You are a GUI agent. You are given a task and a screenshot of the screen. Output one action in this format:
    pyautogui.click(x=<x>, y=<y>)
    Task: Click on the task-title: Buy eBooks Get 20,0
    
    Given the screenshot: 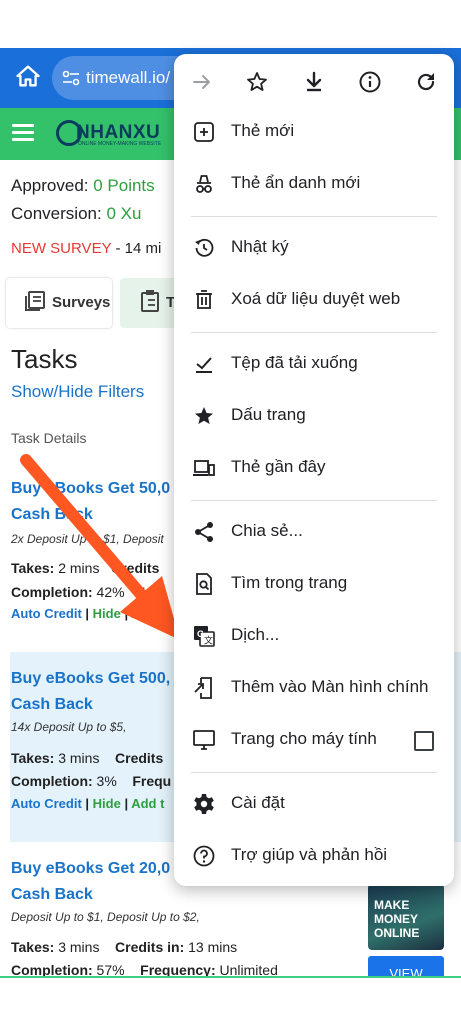 What is the action you would take?
    pyautogui.click(x=90, y=869)
    